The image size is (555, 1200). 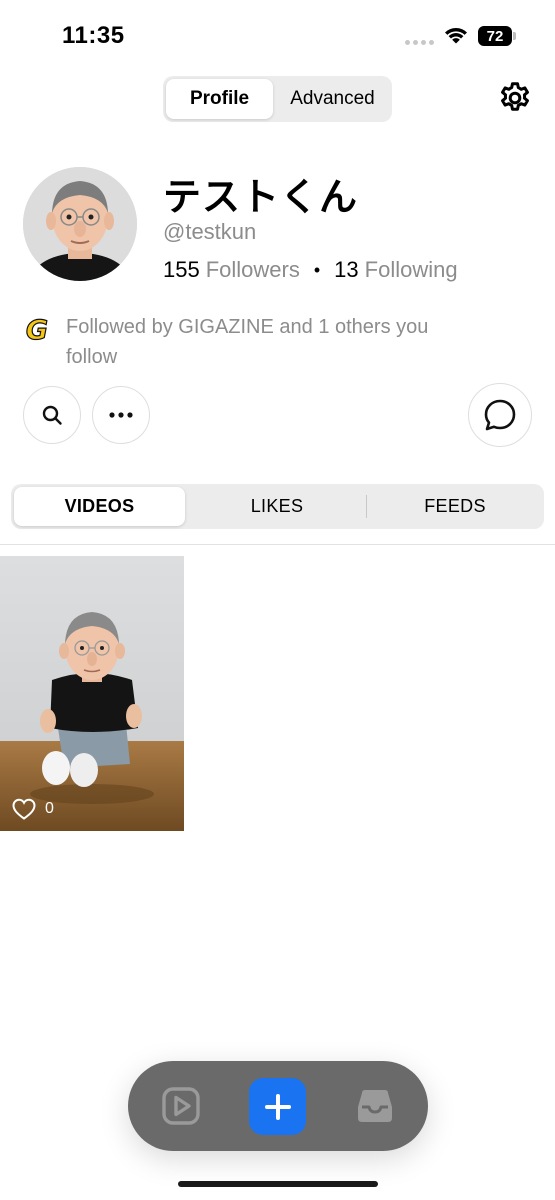 What do you see at coordinates (332, 99) in the screenshot?
I see `tab-advanced: Advanced` at bounding box center [332, 99].